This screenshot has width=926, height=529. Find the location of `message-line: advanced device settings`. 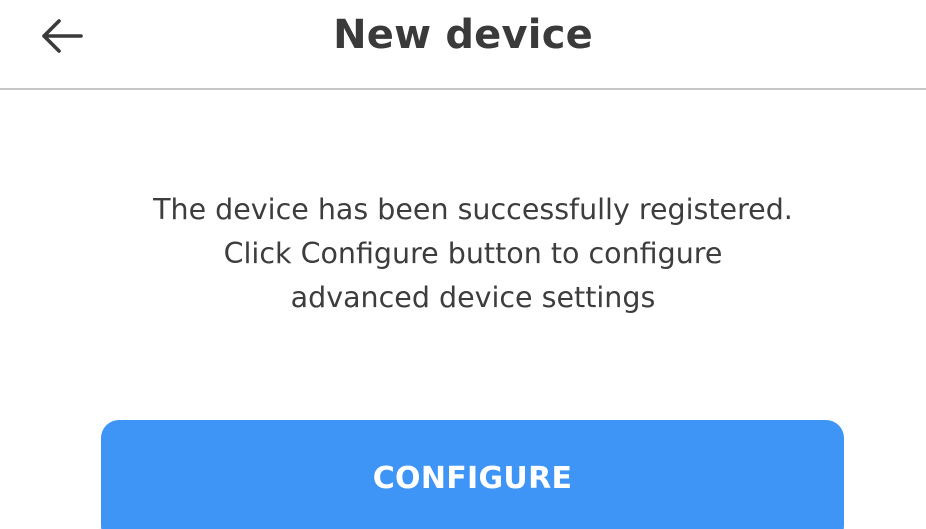

message-line: advanced device settings is located at coordinates (473, 297).